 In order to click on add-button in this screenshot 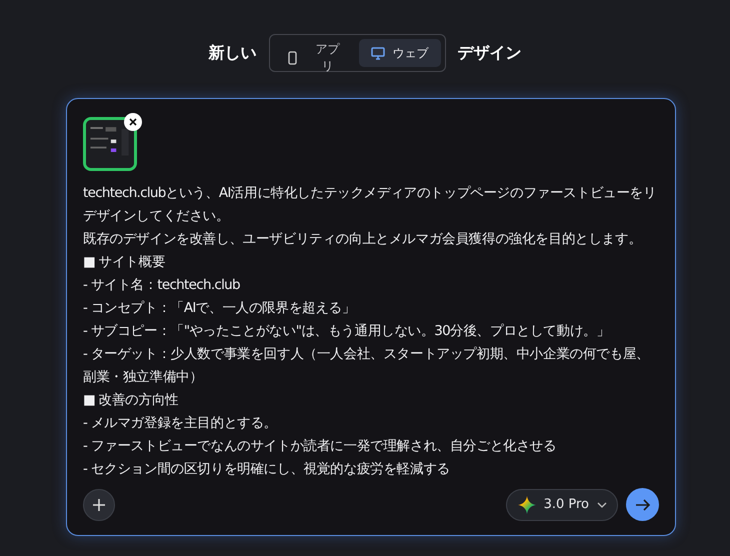, I will do `click(99, 504)`.